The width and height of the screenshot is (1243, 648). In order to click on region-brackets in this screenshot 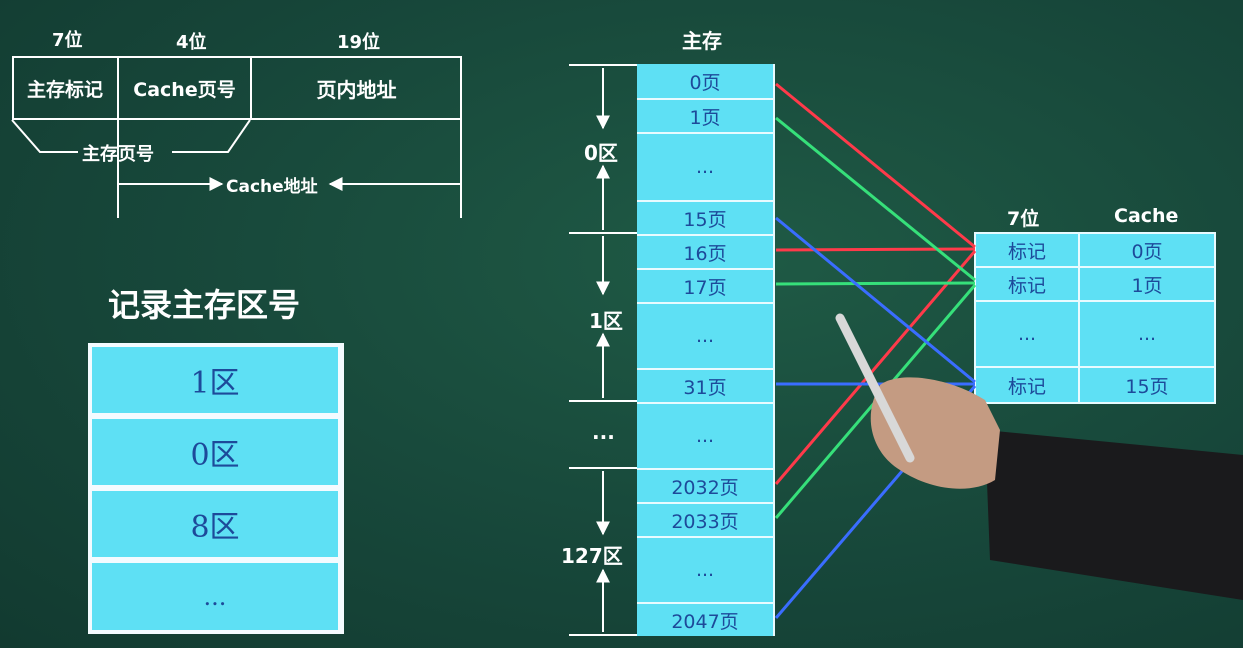, I will do `click(603, 350)`.